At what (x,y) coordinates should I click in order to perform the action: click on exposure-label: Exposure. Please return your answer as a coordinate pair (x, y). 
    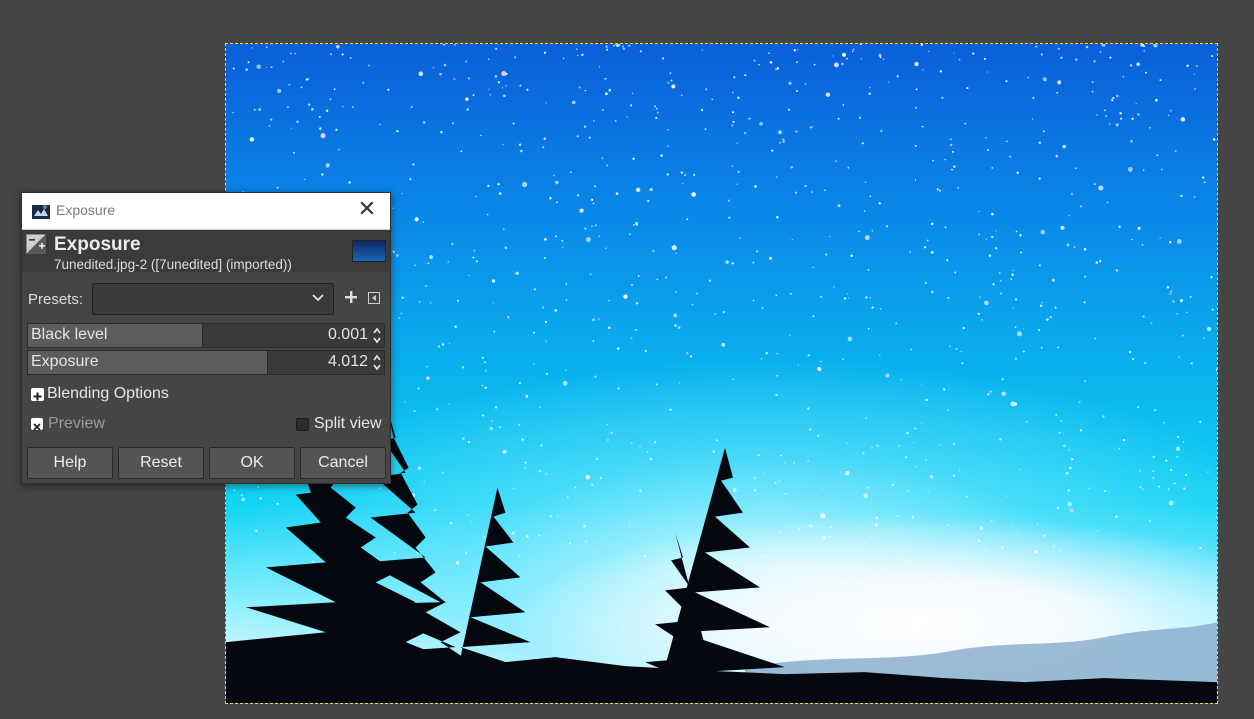
    Looking at the image, I should click on (65, 361).